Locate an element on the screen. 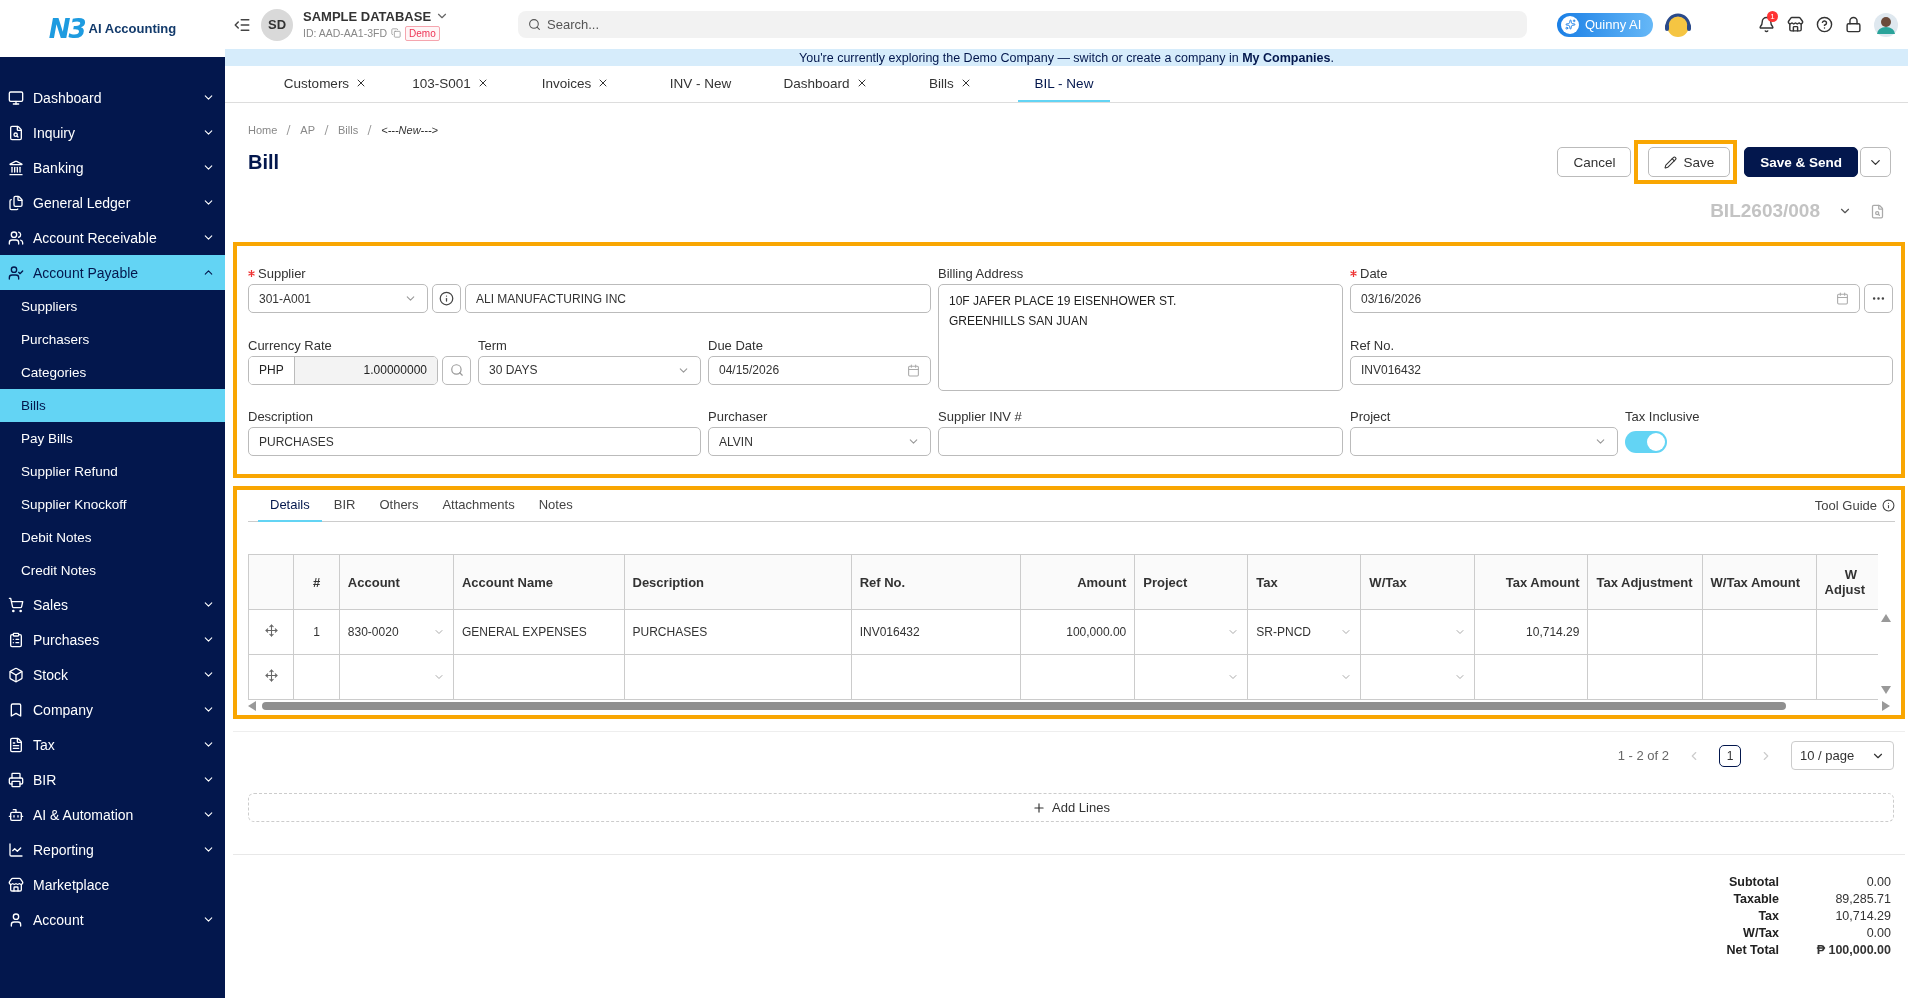 The image size is (1908, 998). tool-guide-link: Tool Guide is located at coordinates (1854, 505).